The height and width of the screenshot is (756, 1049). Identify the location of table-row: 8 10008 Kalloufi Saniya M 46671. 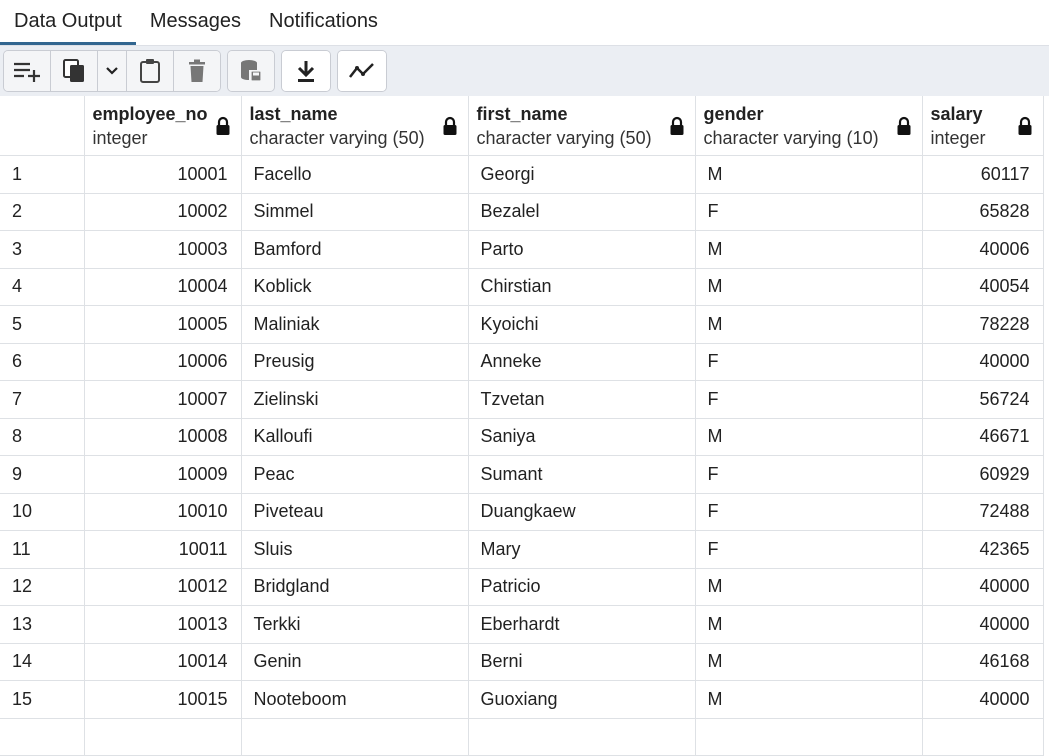
(522, 437).